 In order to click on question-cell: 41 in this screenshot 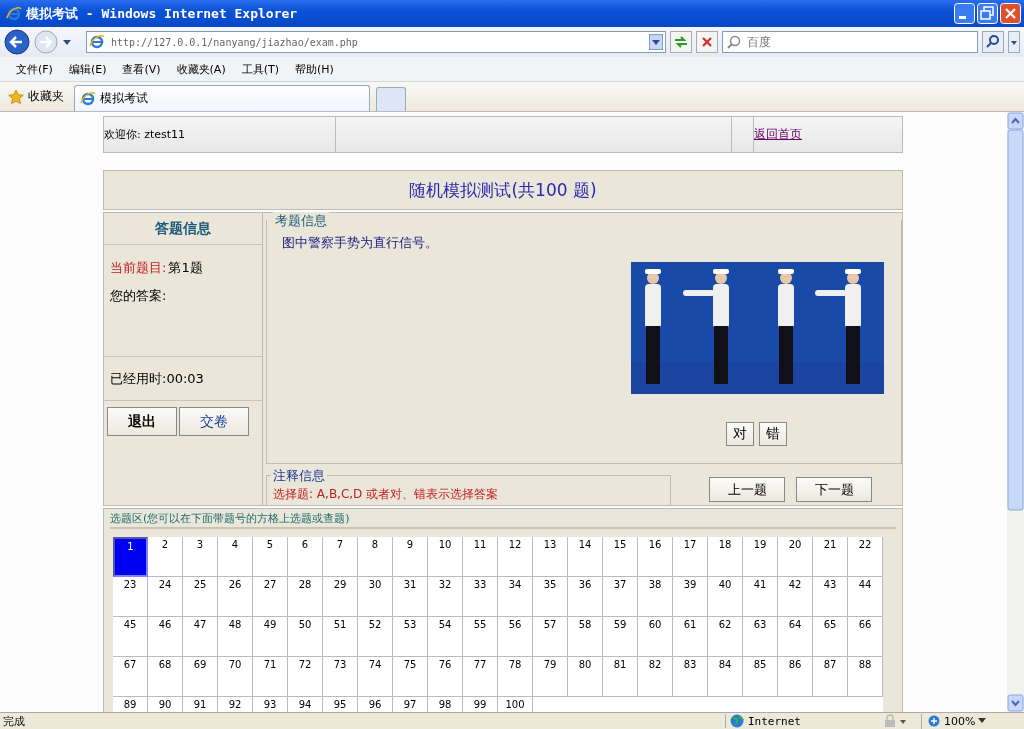, I will do `click(760, 597)`.